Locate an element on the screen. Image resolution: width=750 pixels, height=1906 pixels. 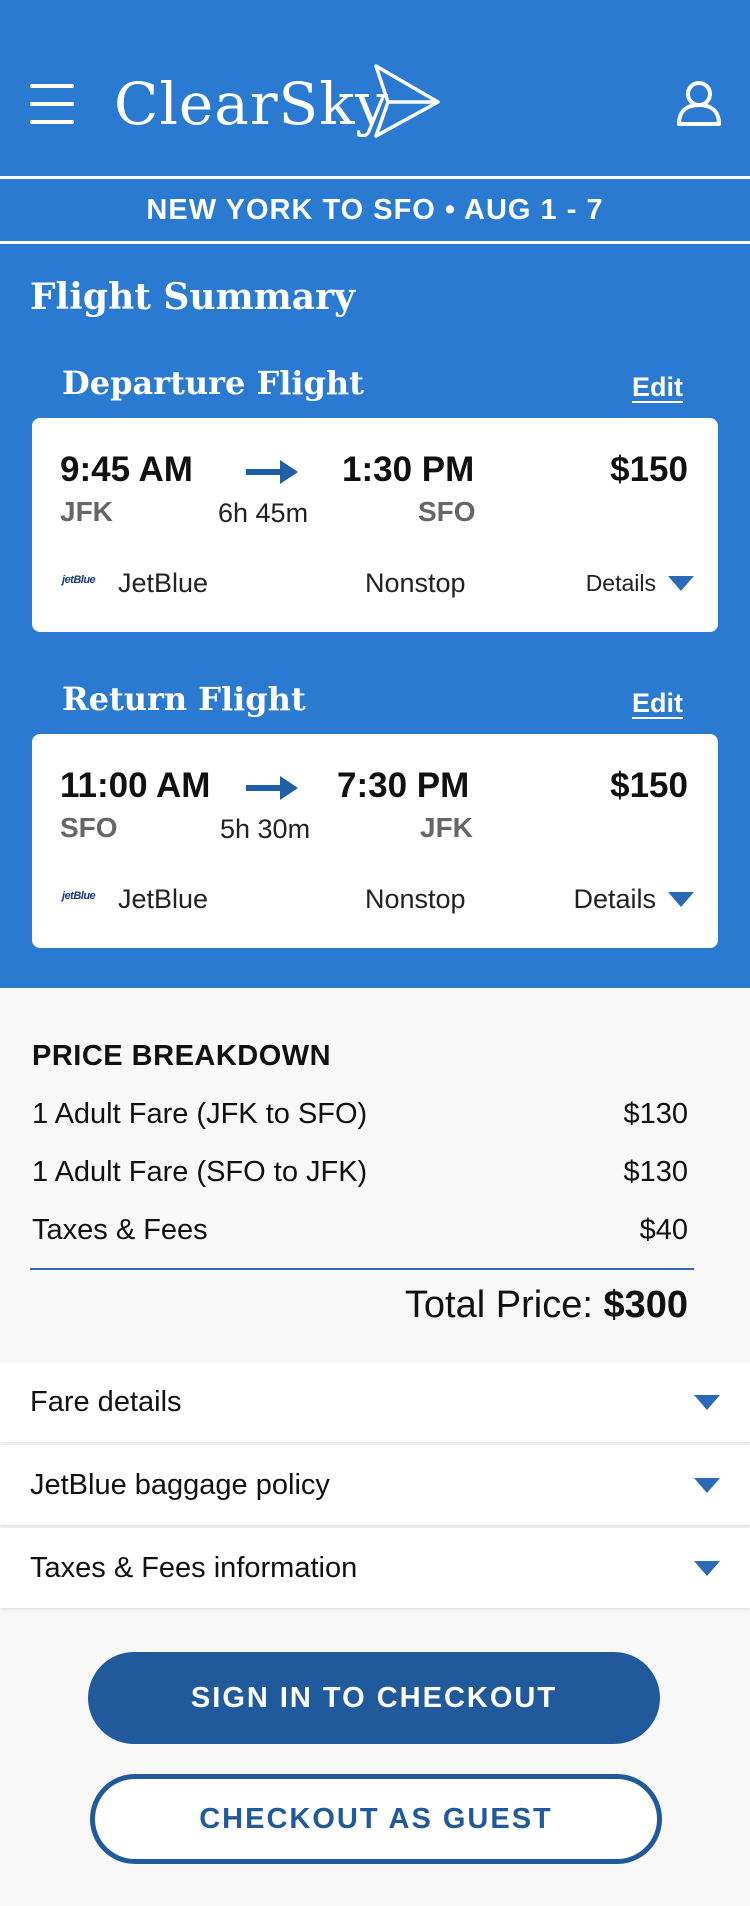
accordion-taxes-fees-info: Taxes & Fees information is located at coordinates (375, 1568).